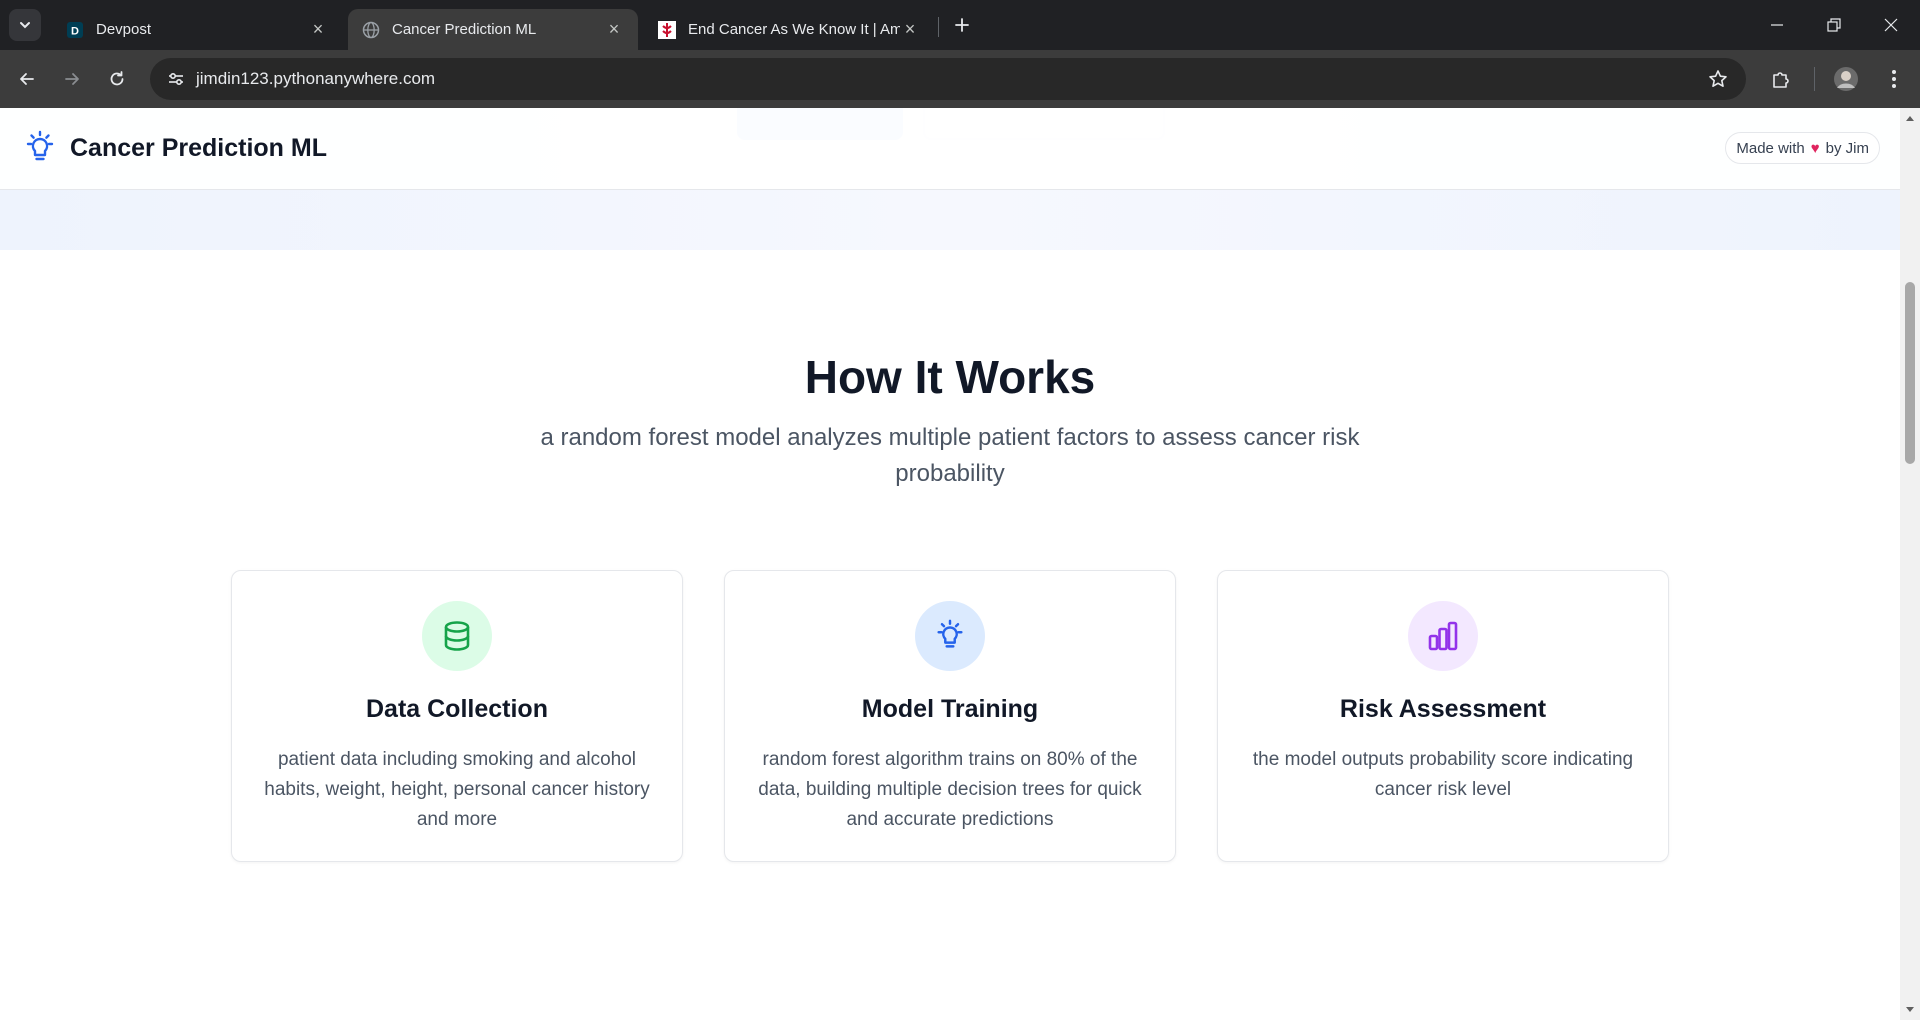  I want to click on site-header: Cancer Prediction ML Made with ♥ by Jim, so click(950, 149).